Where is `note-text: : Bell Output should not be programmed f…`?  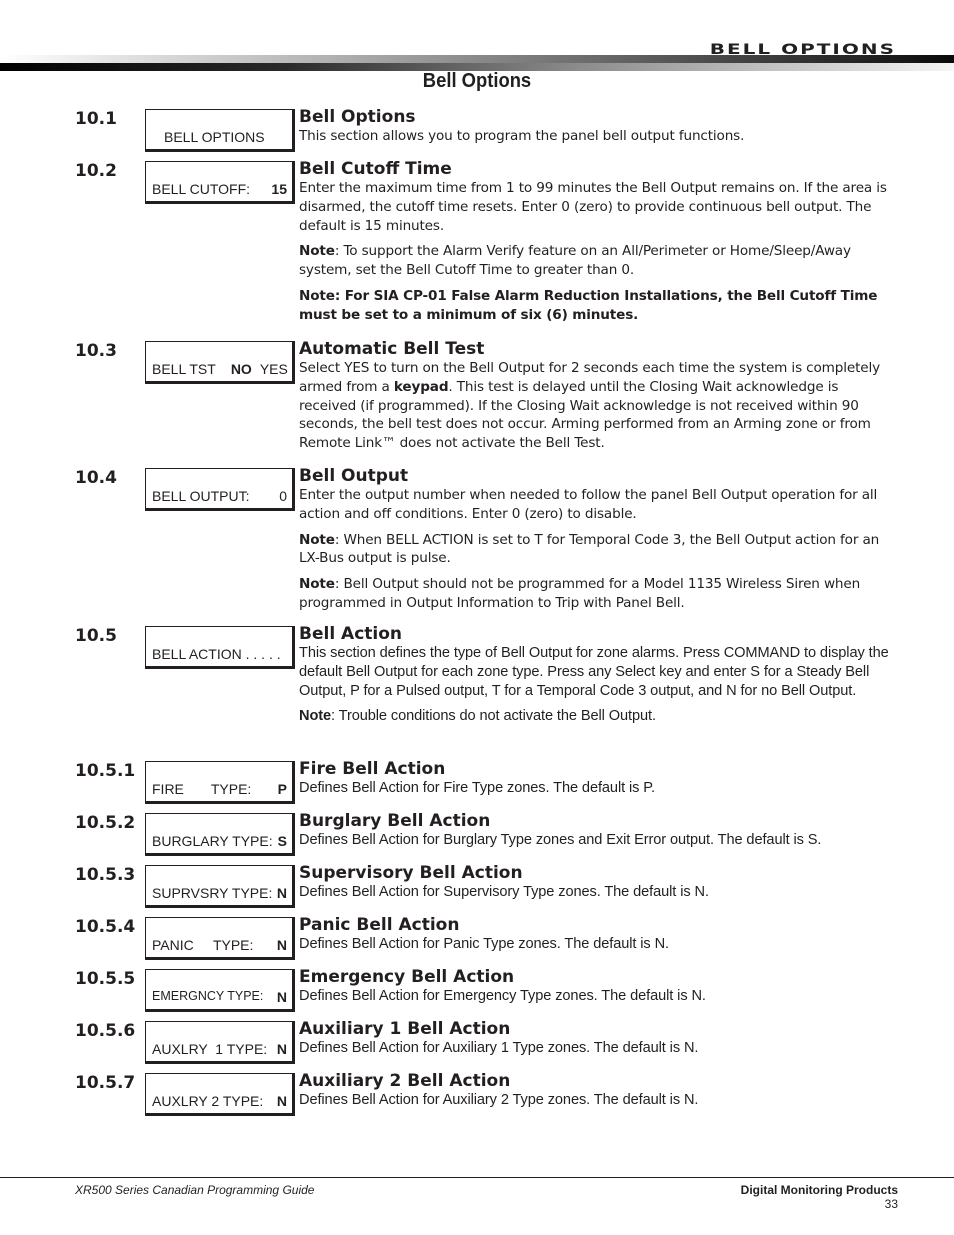
note-text: : Bell Output should not be programmed f… is located at coordinates (580, 593).